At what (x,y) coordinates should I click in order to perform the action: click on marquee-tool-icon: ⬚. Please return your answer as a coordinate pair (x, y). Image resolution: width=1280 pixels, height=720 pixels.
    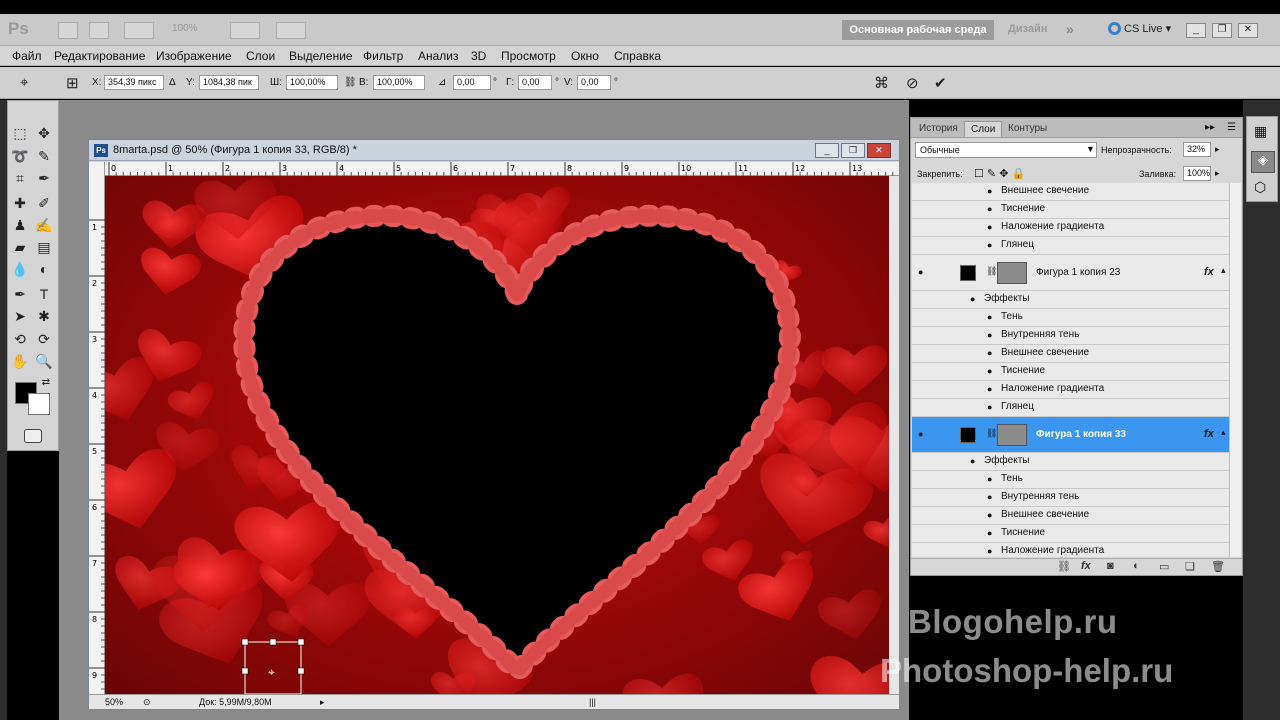
    Looking at the image, I should click on (20, 133).